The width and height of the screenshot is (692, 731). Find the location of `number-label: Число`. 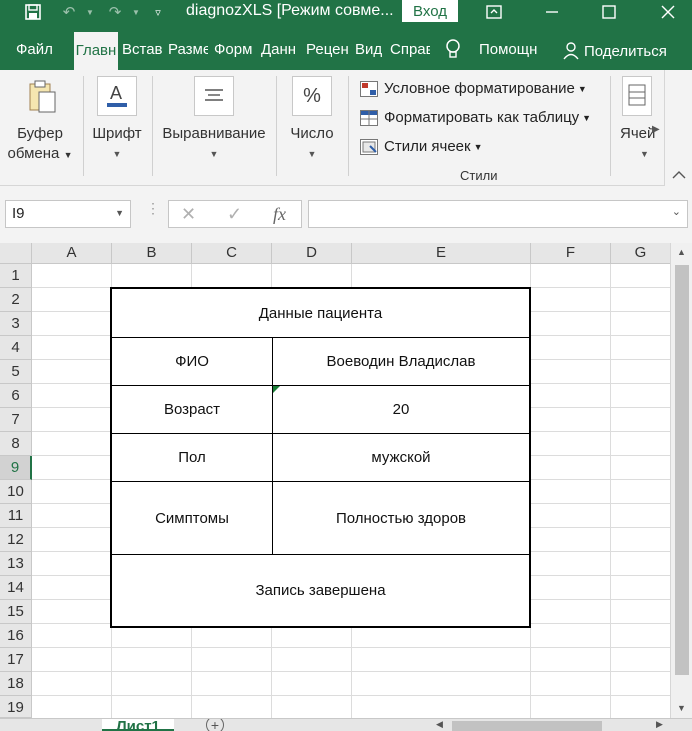

number-label: Число is located at coordinates (312, 133).